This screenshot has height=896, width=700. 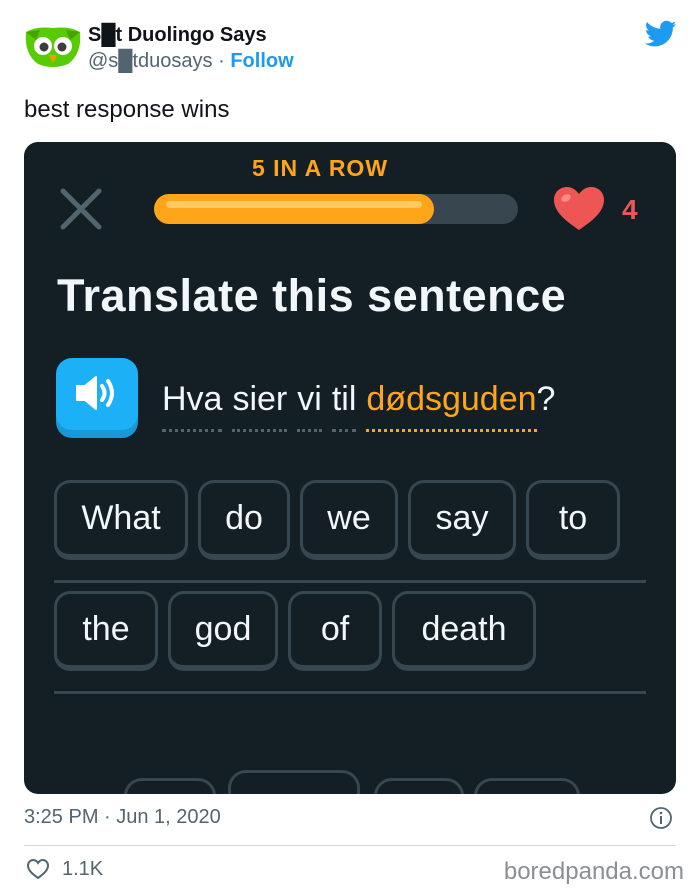 What do you see at coordinates (95, 393) in the screenshot?
I see `speaker-icon` at bounding box center [95, 393].